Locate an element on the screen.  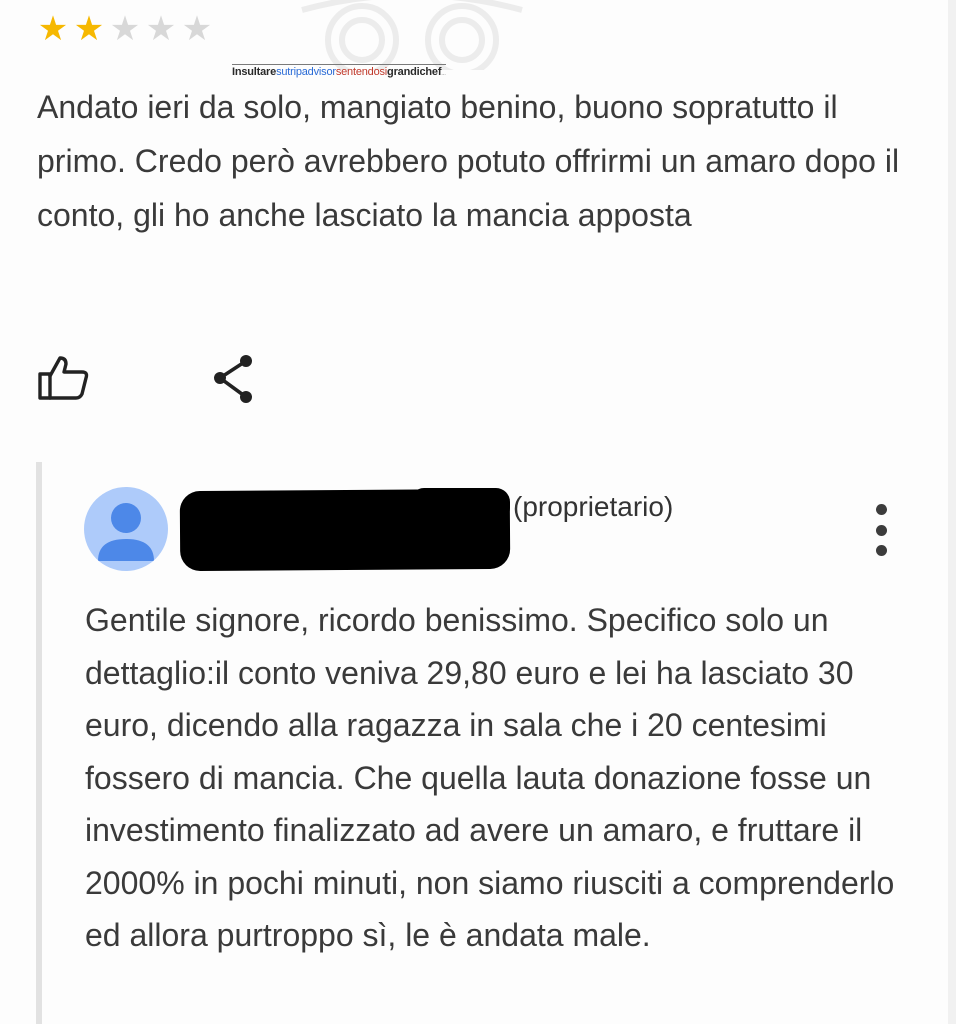
like-button is located at coordinates (64, 378).